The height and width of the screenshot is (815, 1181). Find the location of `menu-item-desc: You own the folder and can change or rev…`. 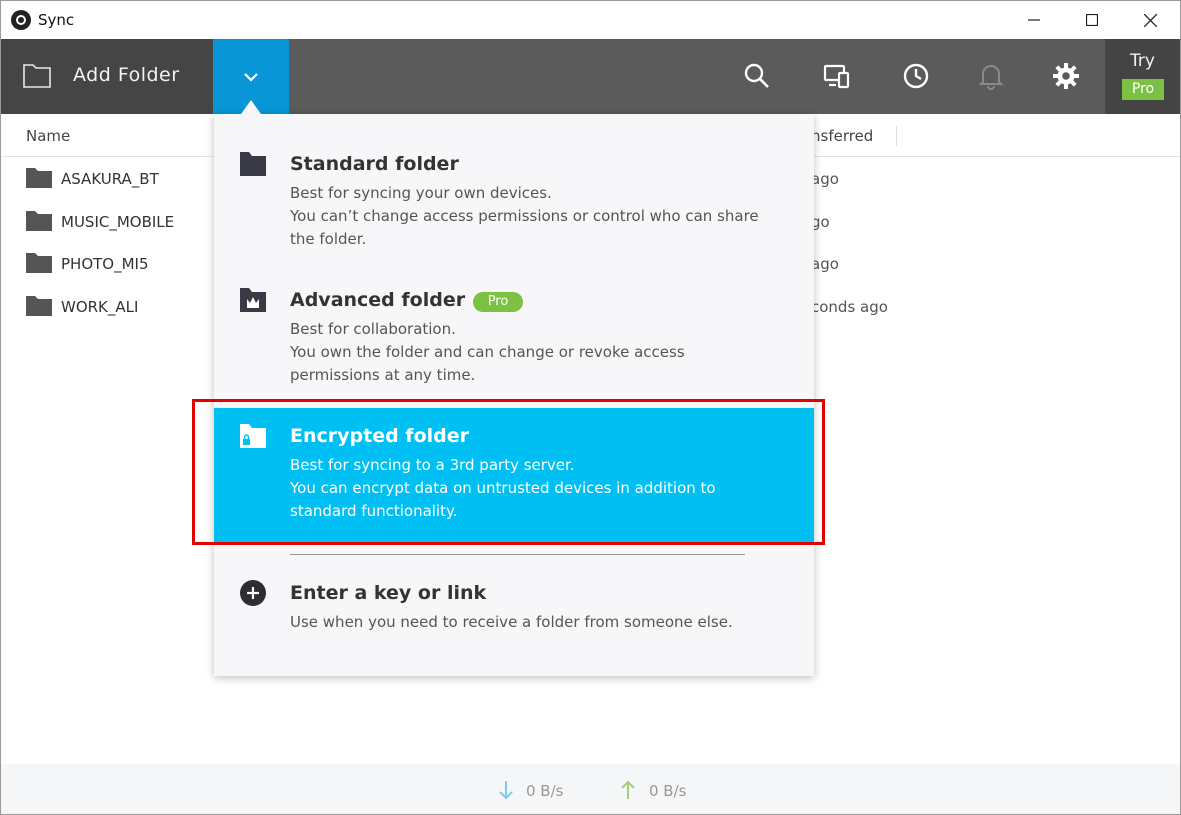

menu-item-desc: You own the folder and can change or rev… is located at coordinates (487, 363).